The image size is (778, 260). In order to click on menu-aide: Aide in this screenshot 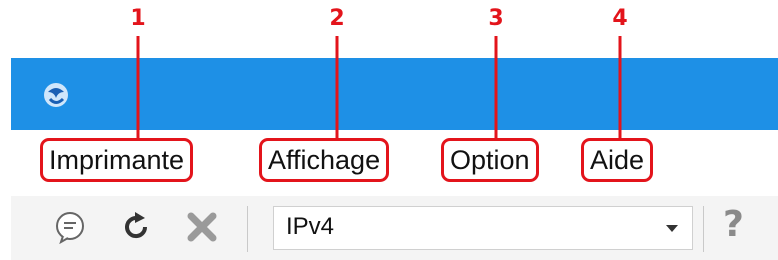, I will do `click(617, 160)`.